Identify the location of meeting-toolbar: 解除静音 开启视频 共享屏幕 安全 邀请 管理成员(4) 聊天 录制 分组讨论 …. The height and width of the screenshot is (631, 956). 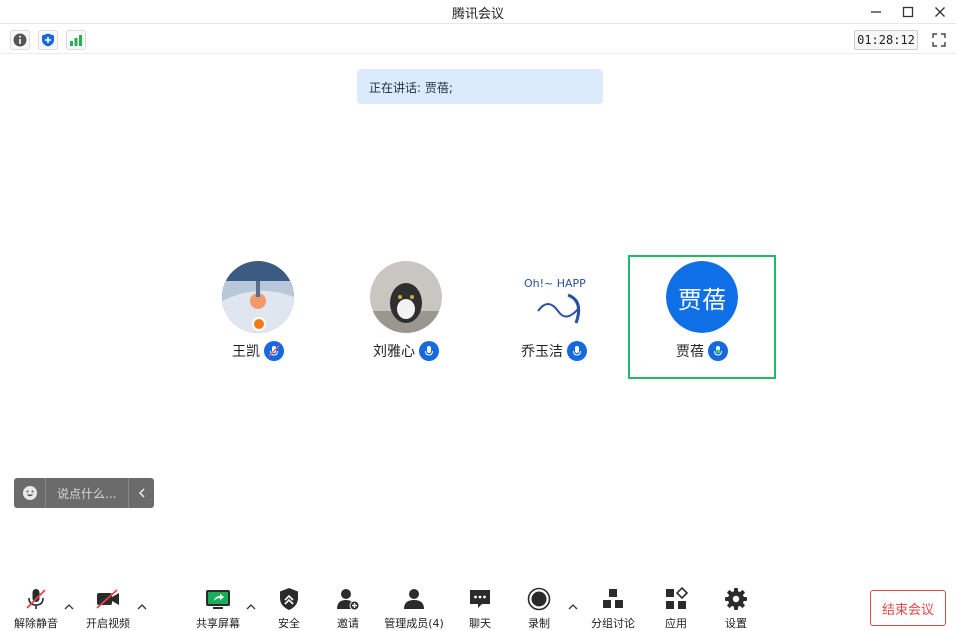
(478, 605).